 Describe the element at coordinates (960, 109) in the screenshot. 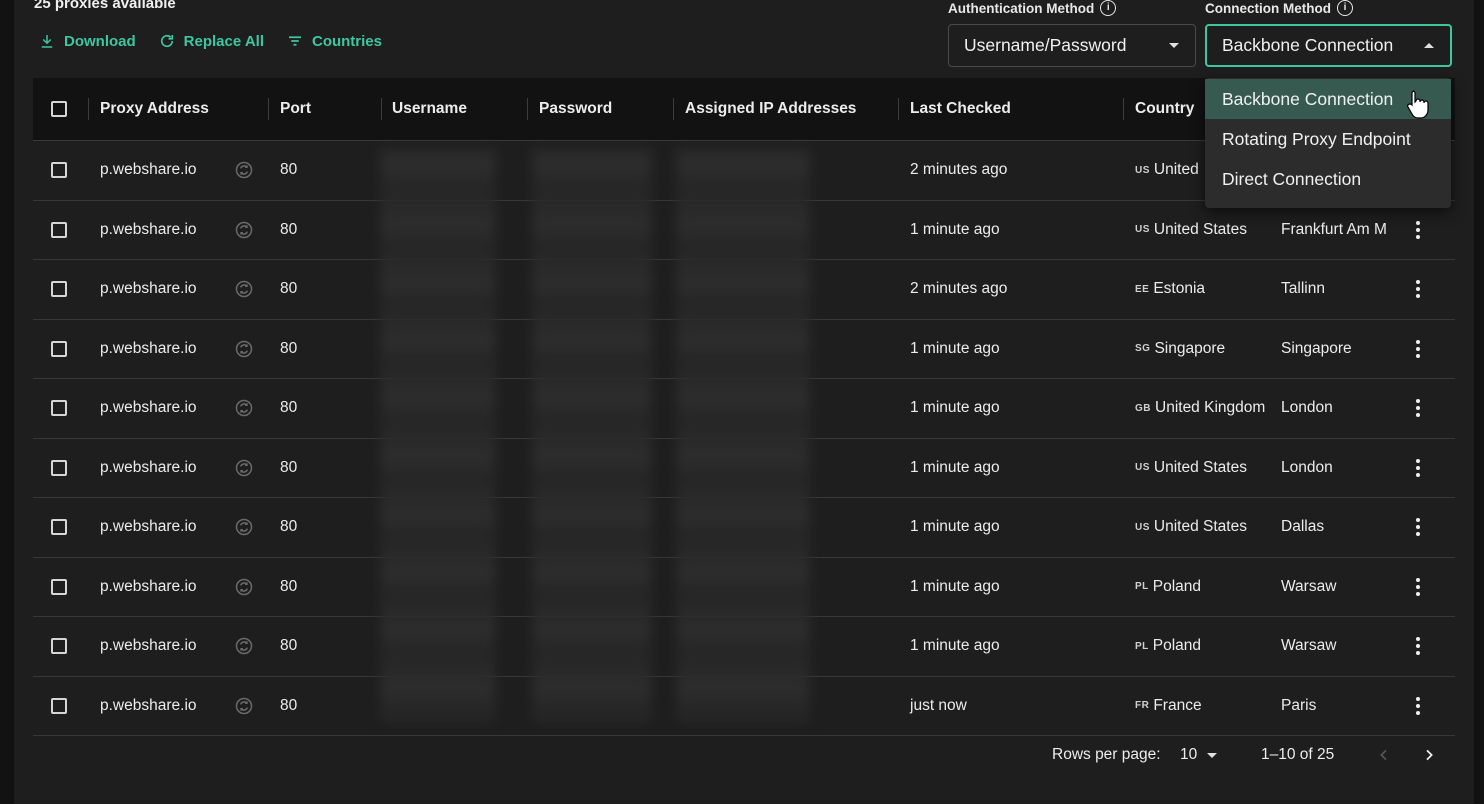

I see `column-header-last-checked: Last Checked` at that location.